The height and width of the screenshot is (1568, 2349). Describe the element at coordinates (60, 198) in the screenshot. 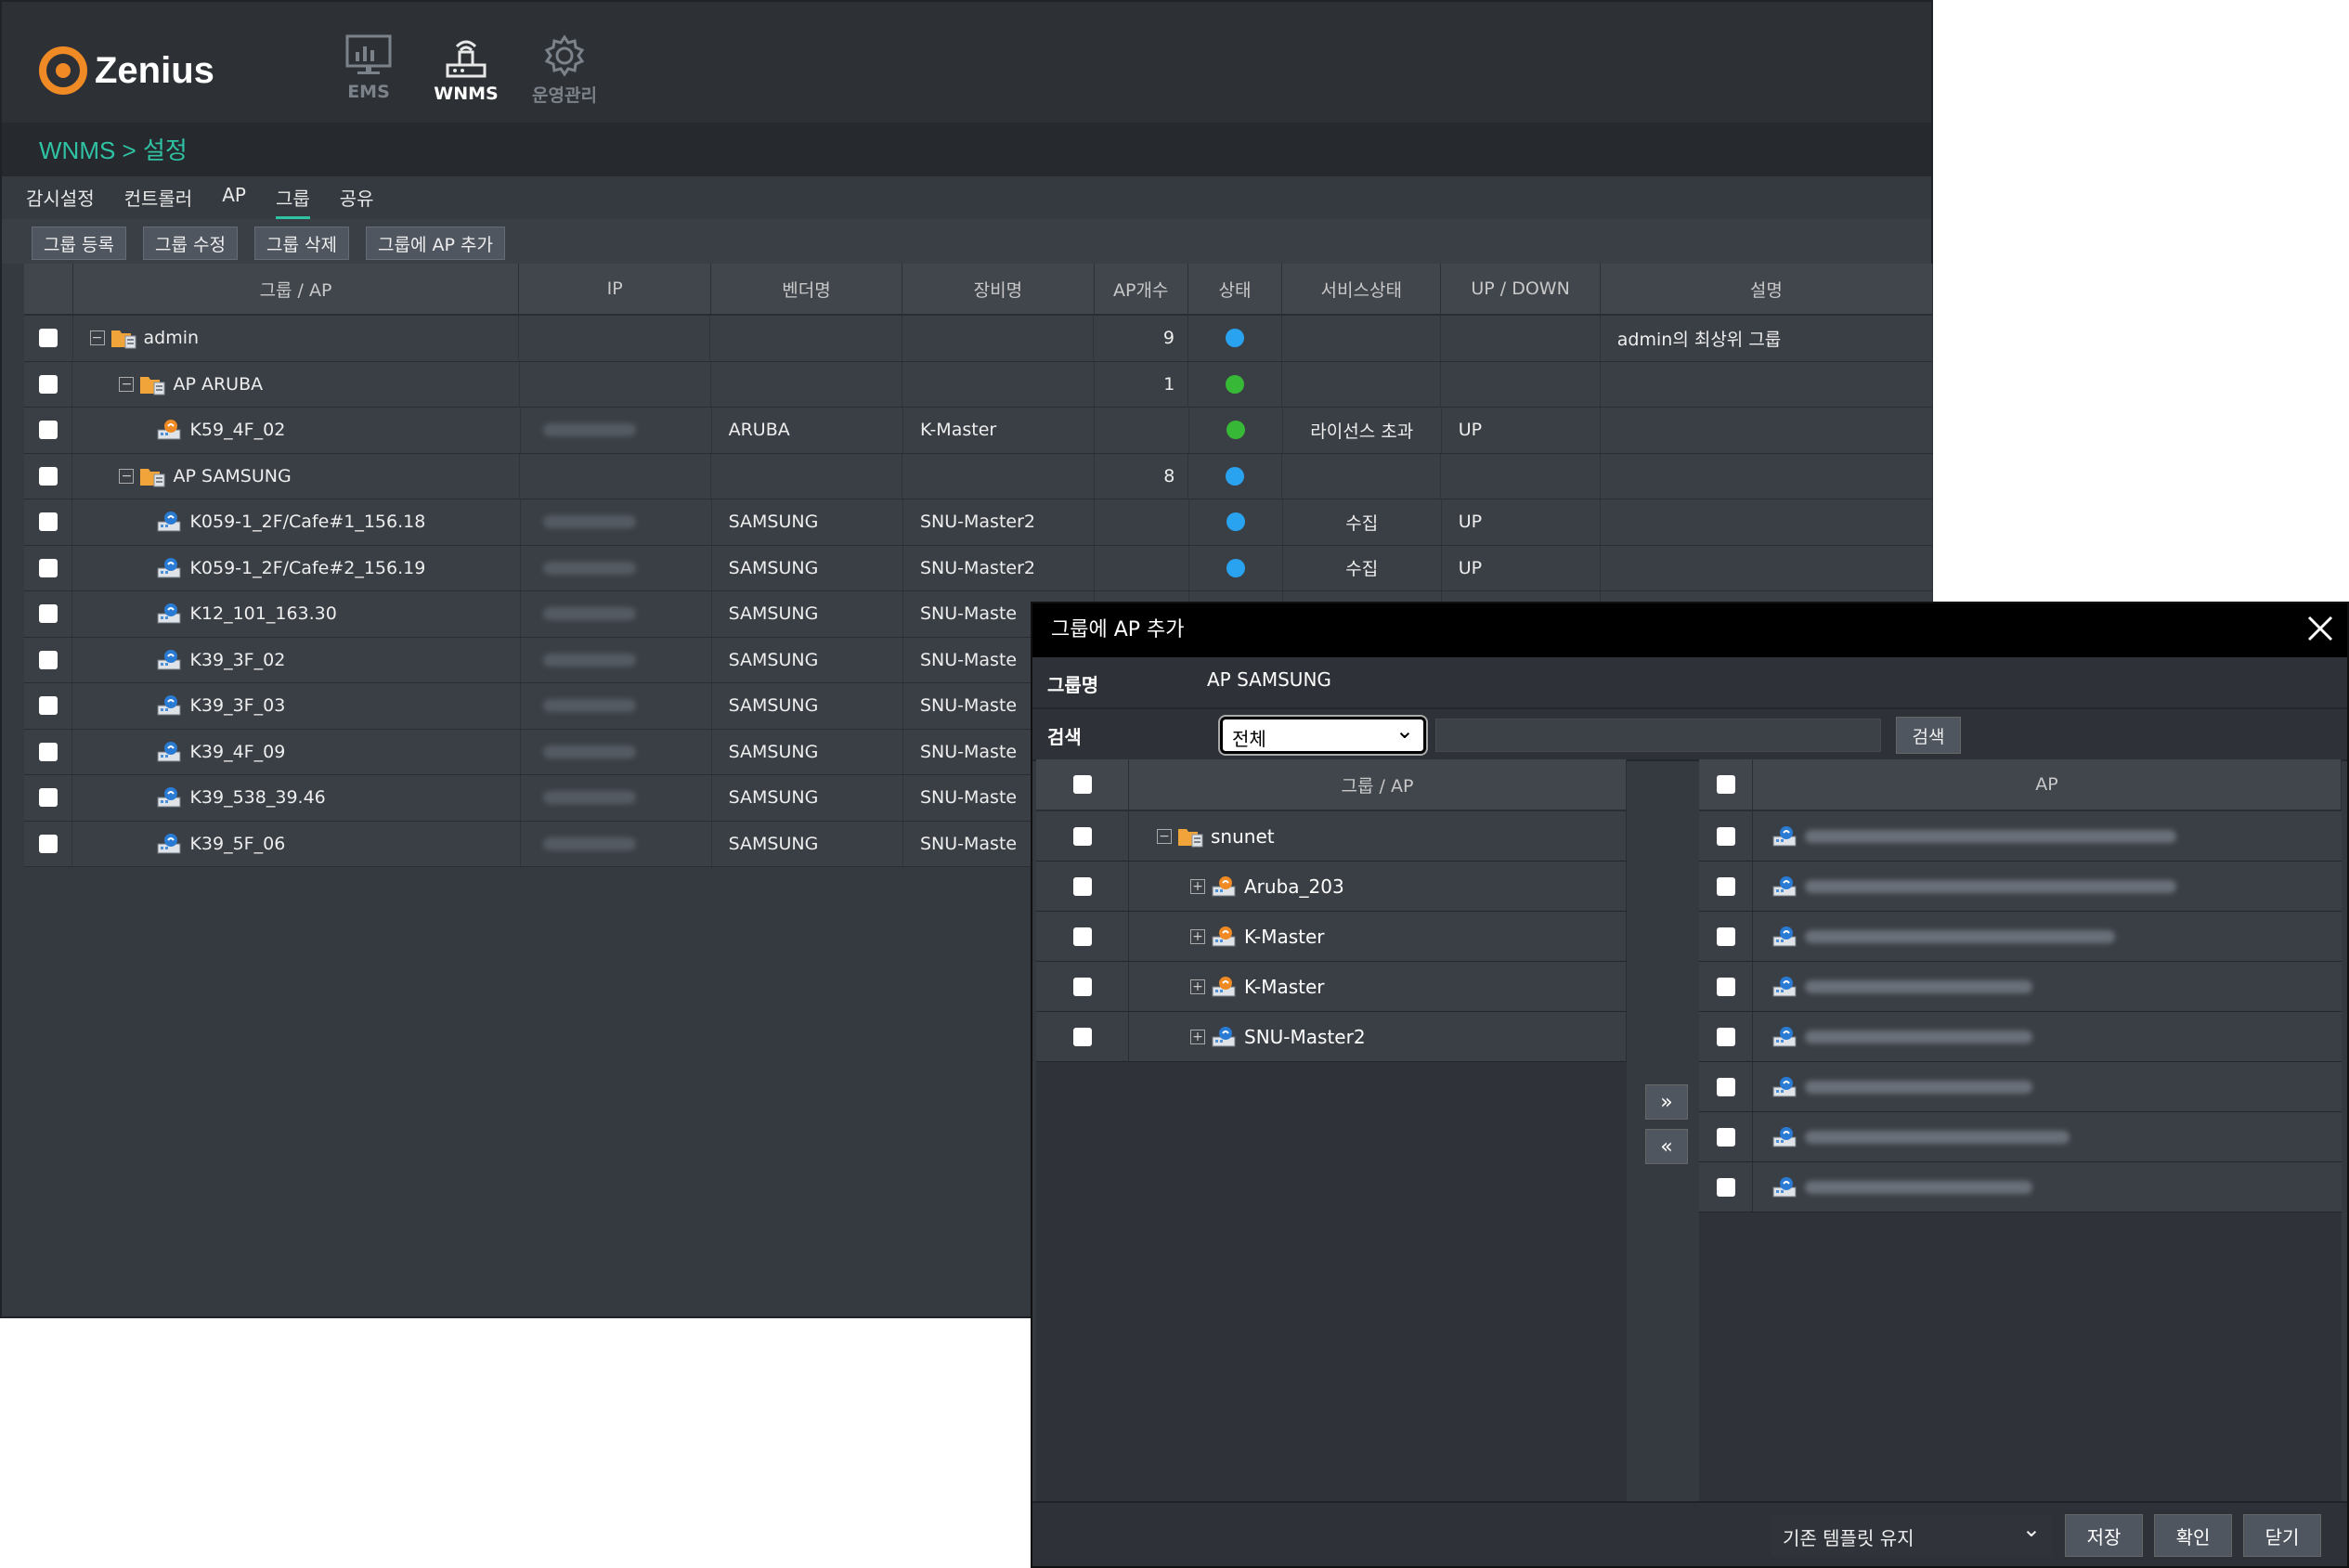

I see `tab-monitoring: 감시설정` at that location.